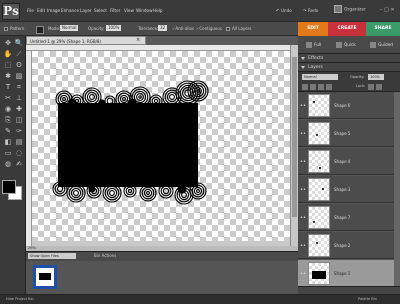 This screenshot has height=304, width=400. What do you see at coordinates (19, 98) in the screenshot?
I see `straighten-icon: ⊥` at bounding box center [19, 98].